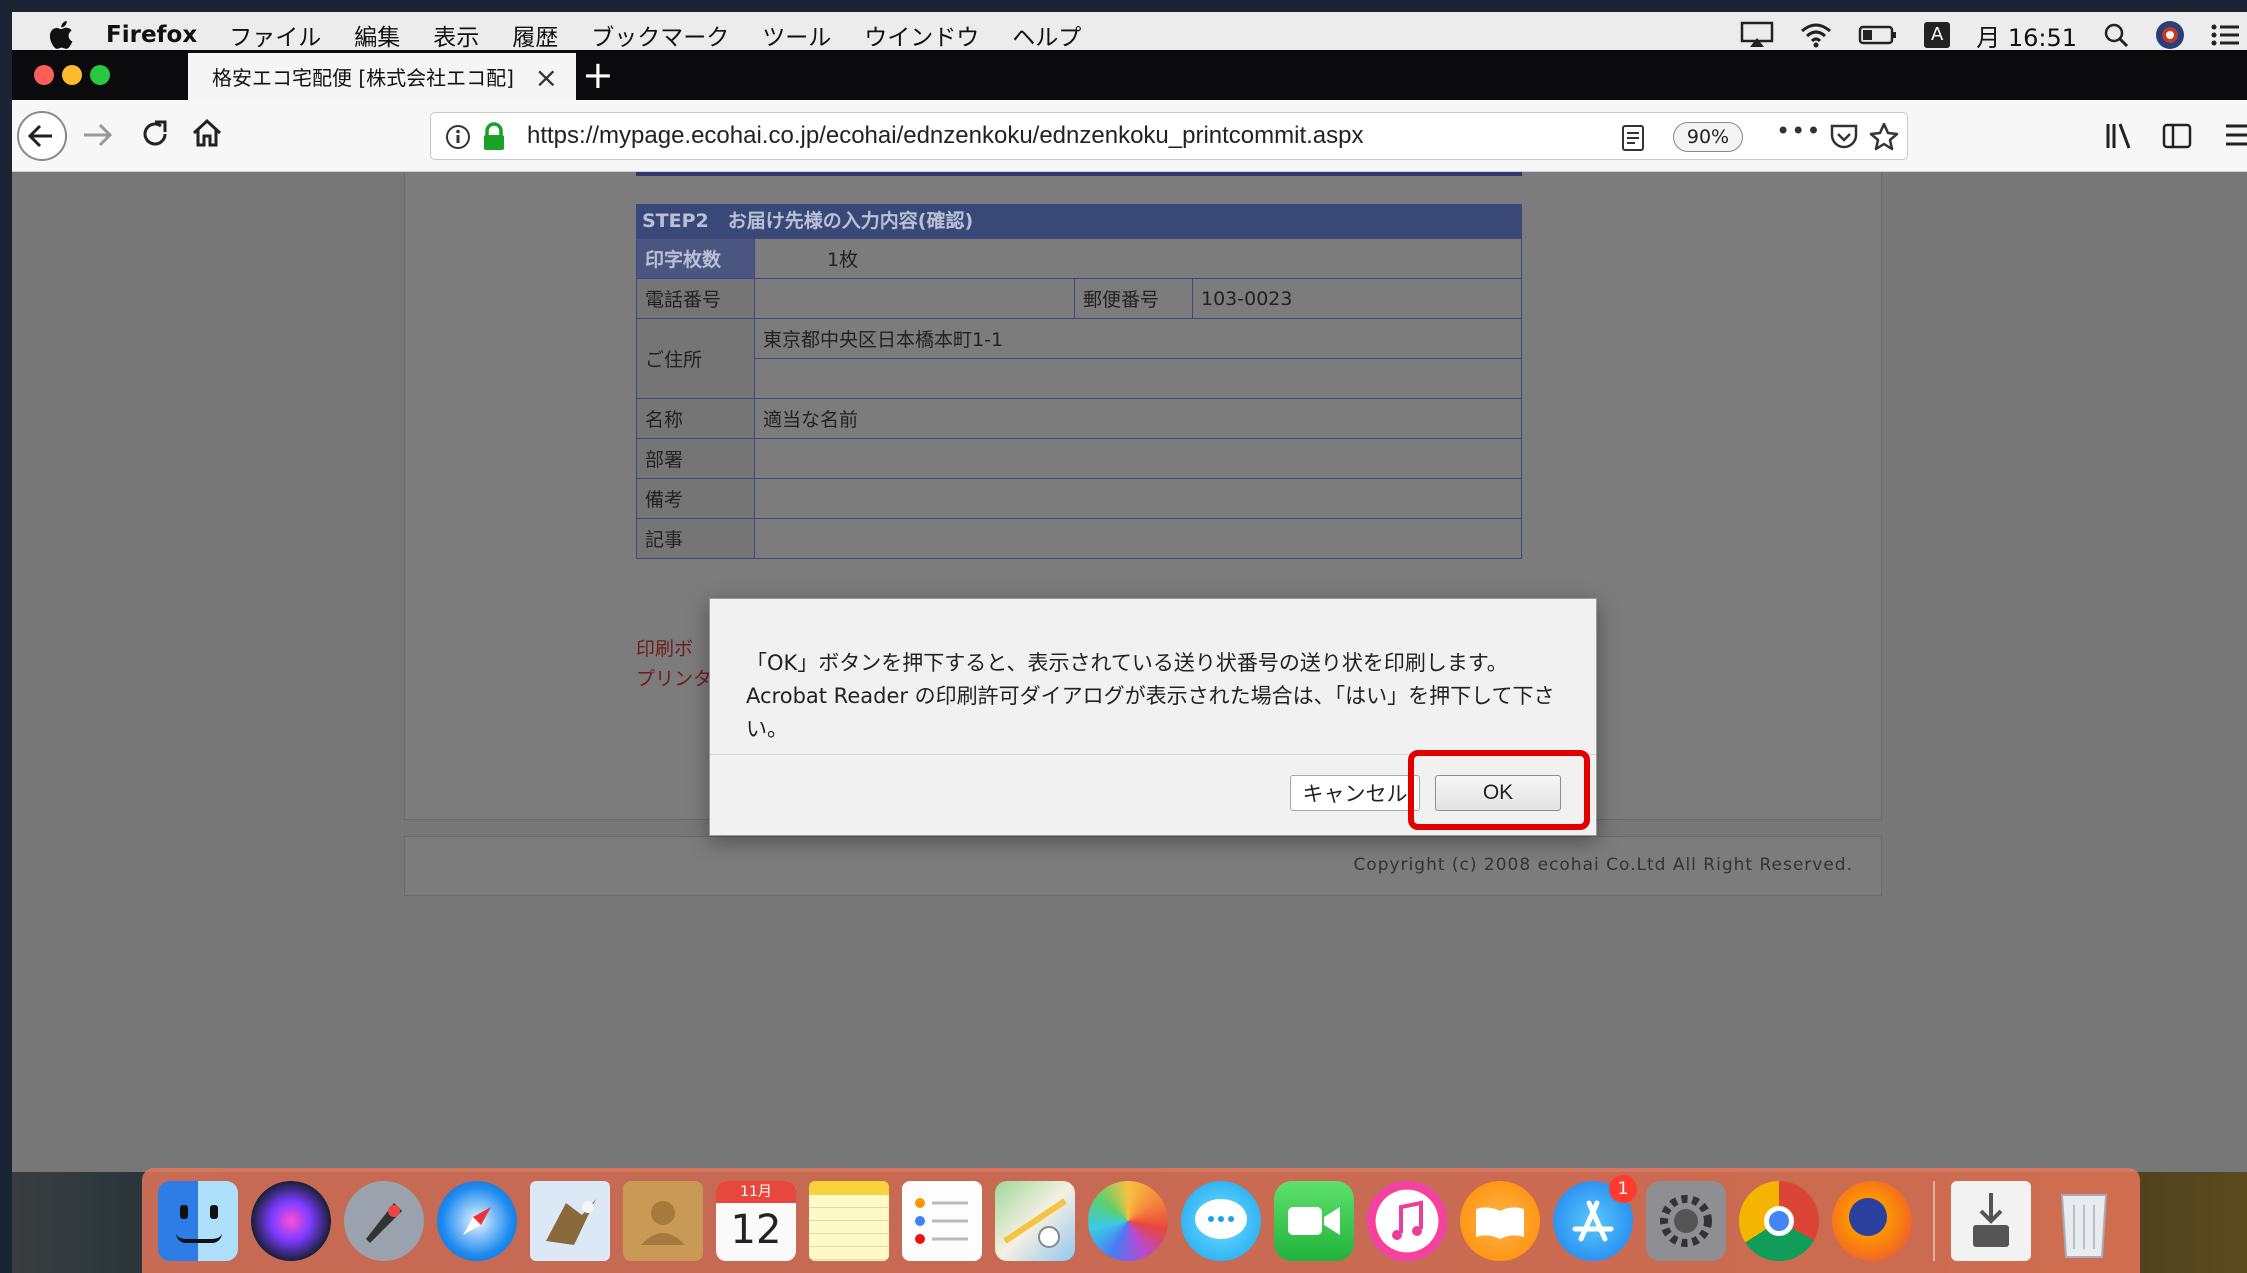  What do you see at coordinates (695, 298) in the screenshot?
I see `phone-label: 電話番号` at bounding box center [695, 298].